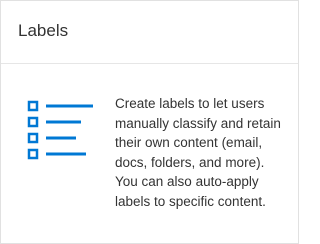 The width and height of the screenshot is (320, 244). What do you see at coordinates (60, 130) in the screenshot?
I see `list-icon` at bounding box center [60, 130].